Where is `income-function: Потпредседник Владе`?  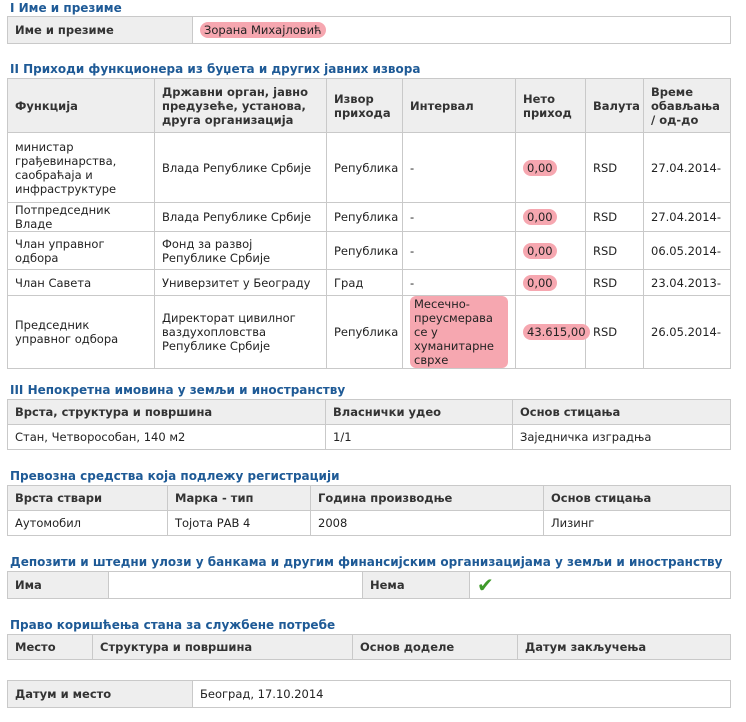
income-function: Потпредседник Владе is located at coordinates (81, 217).